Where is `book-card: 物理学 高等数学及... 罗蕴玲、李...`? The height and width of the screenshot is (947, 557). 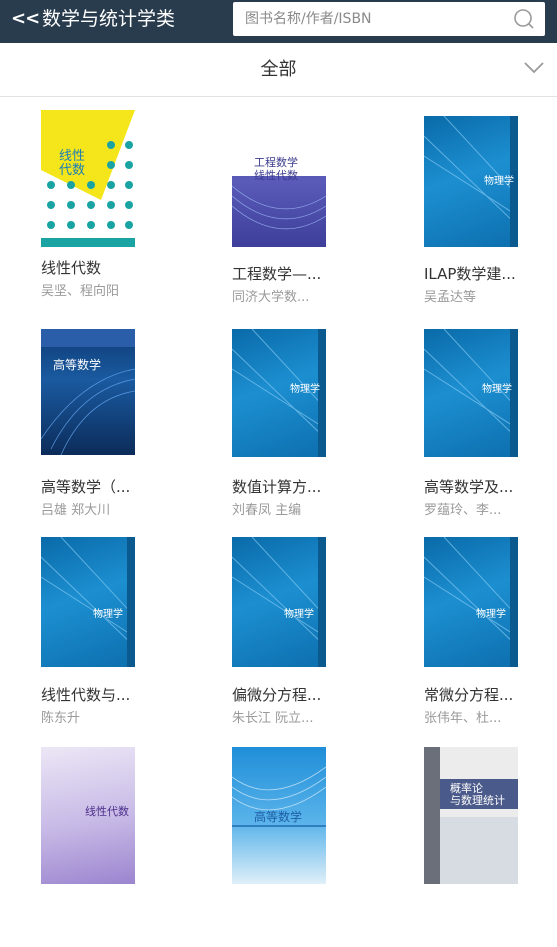 book-card: 物理学 高等数学及... 罗蕴玲、李... is located at coordinates (490, 429).